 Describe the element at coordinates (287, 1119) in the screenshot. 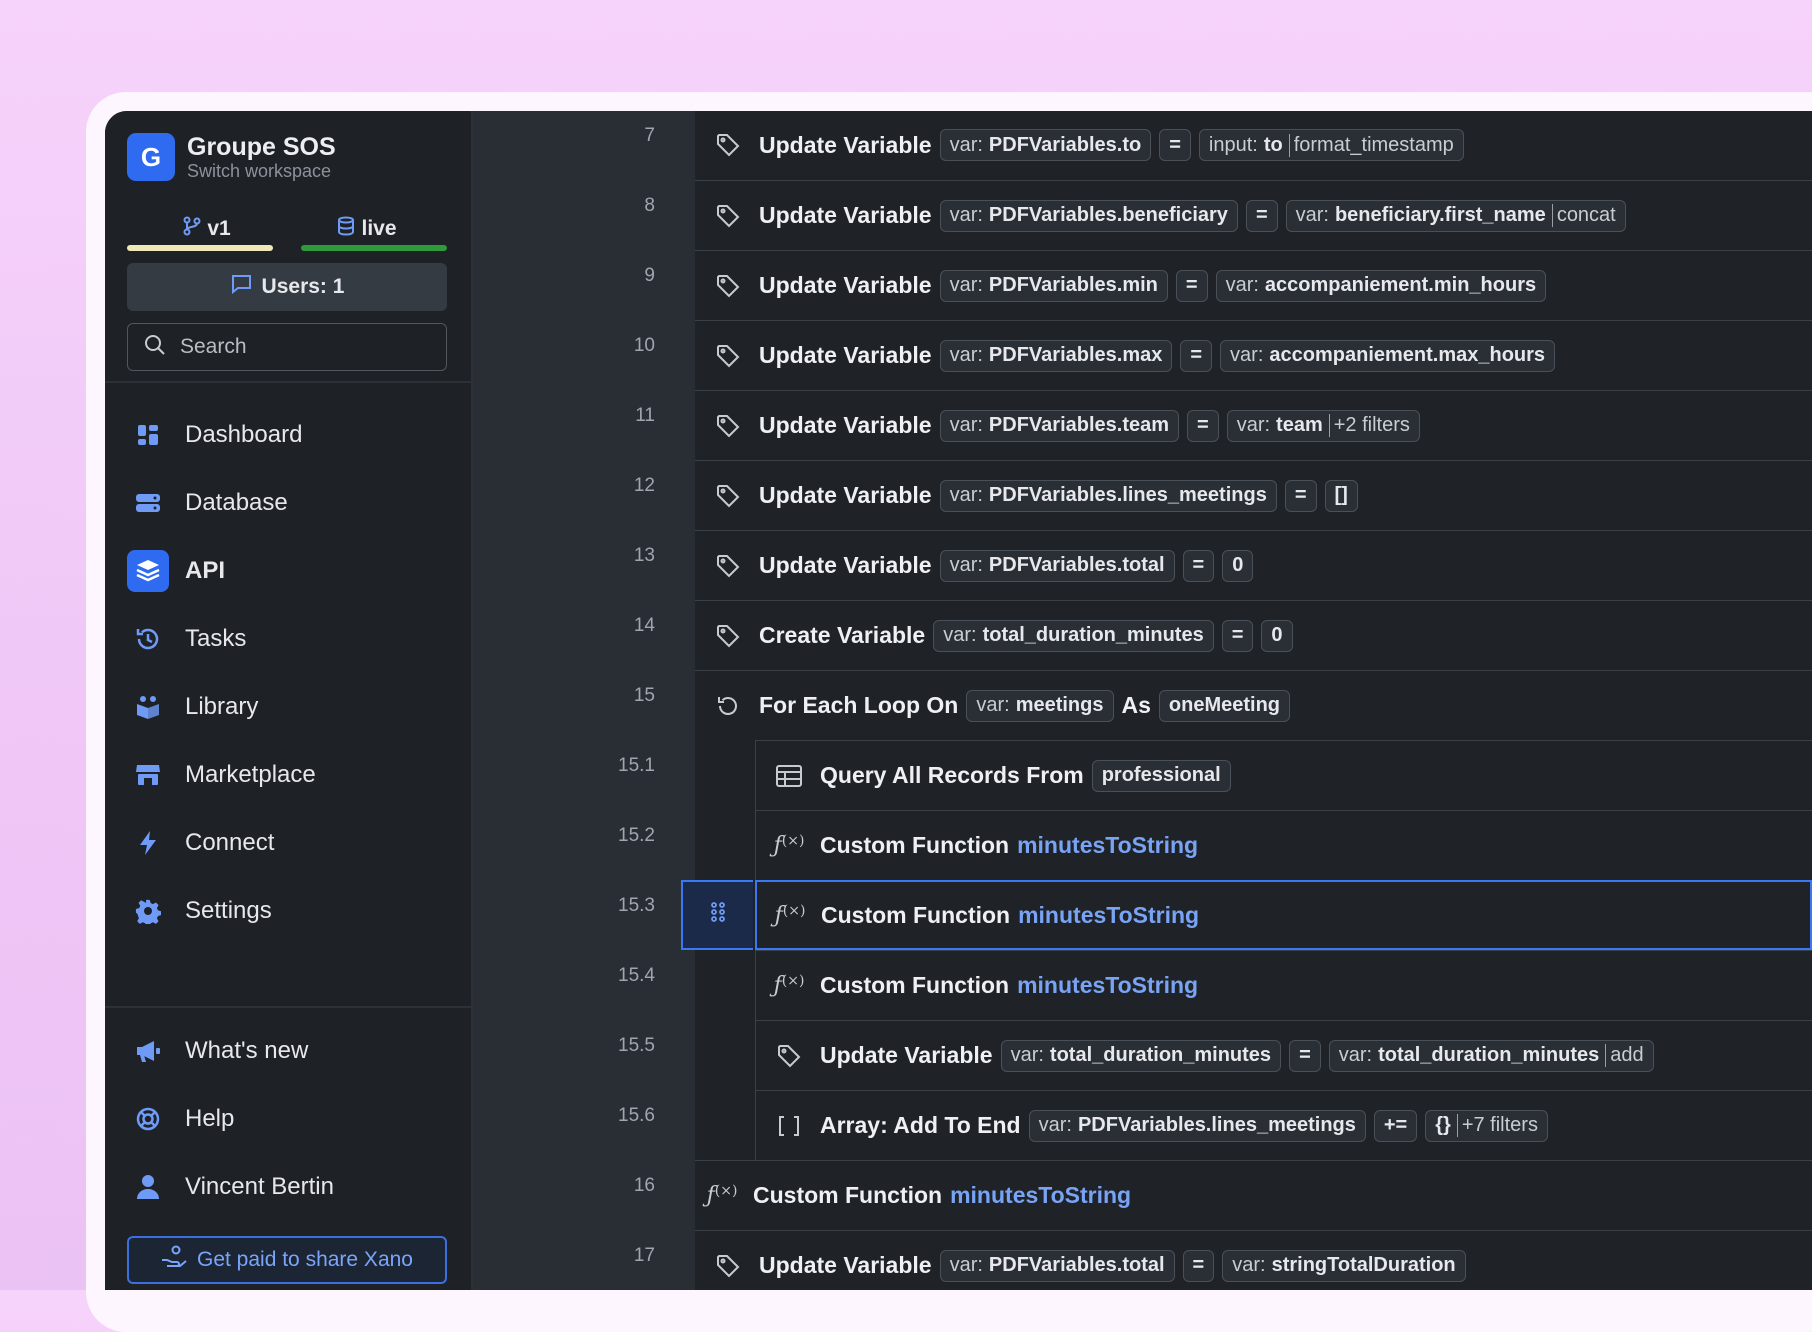

I see `nav-help: Help` at that location.